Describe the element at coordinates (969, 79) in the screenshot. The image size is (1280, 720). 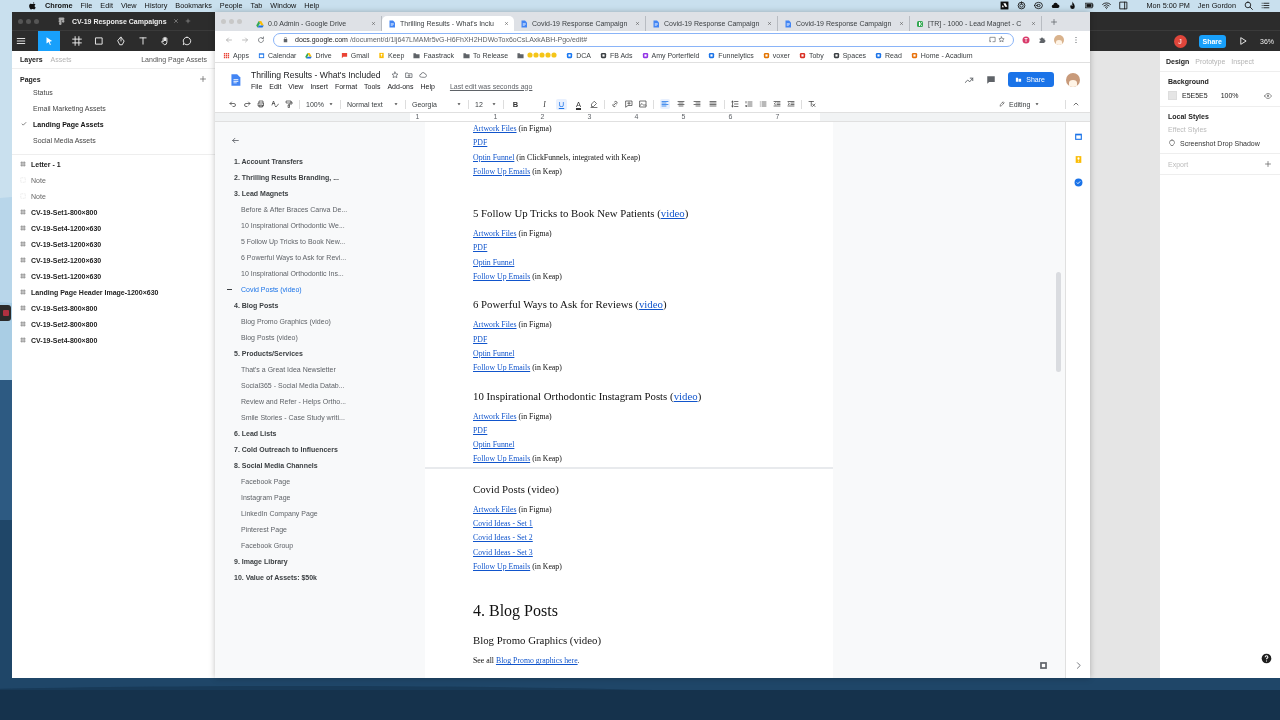
I see `activity-icon` at that location.